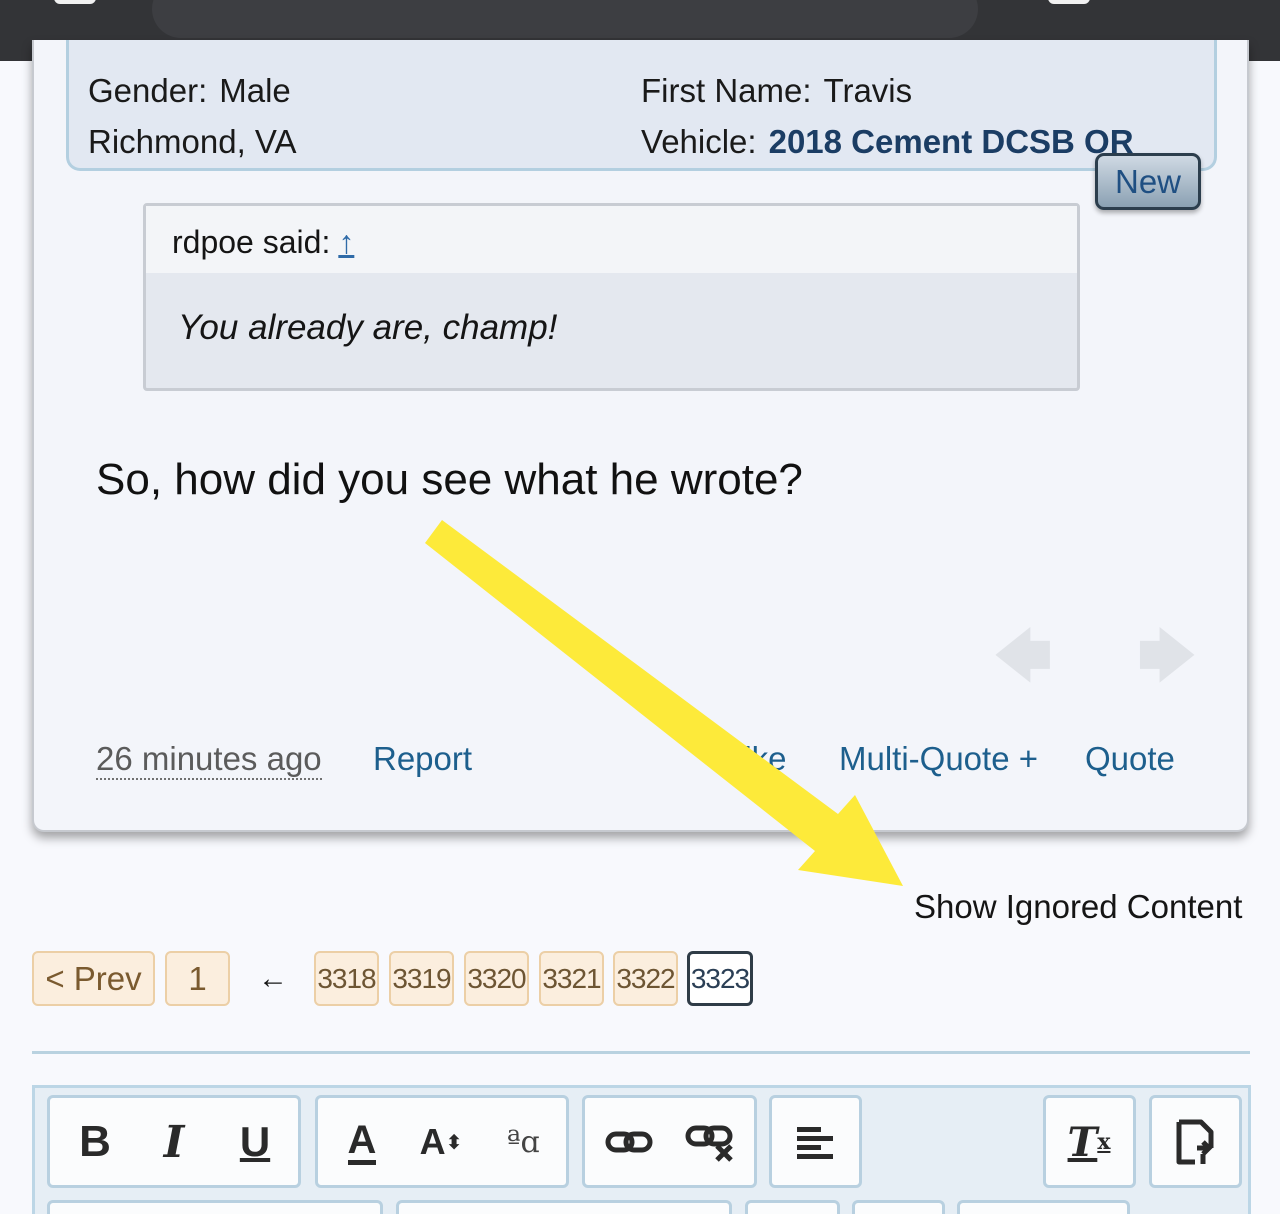 The image size is (1280, 1214). What do you see at coordinates (611, 297) in the screenshot?
I see `quote-block: rdpoe said: ↑ You already are, champ!` at bounding box center [611, 297].